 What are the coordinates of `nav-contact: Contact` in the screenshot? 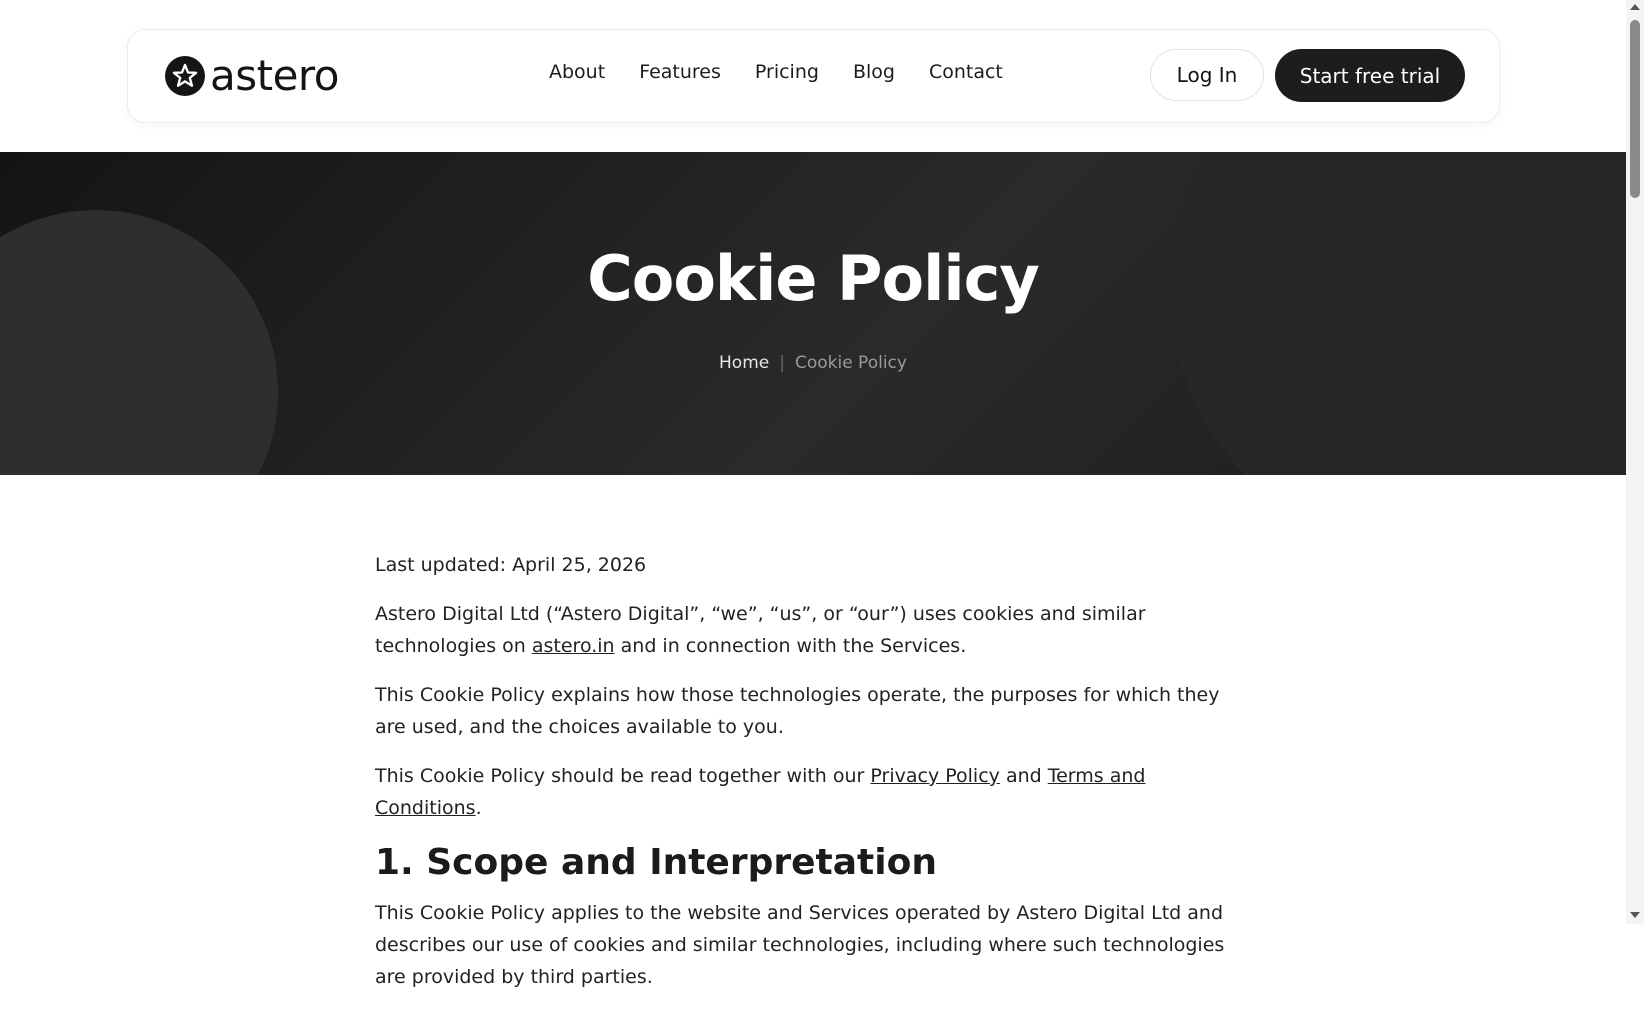 It's located at (966, 72).